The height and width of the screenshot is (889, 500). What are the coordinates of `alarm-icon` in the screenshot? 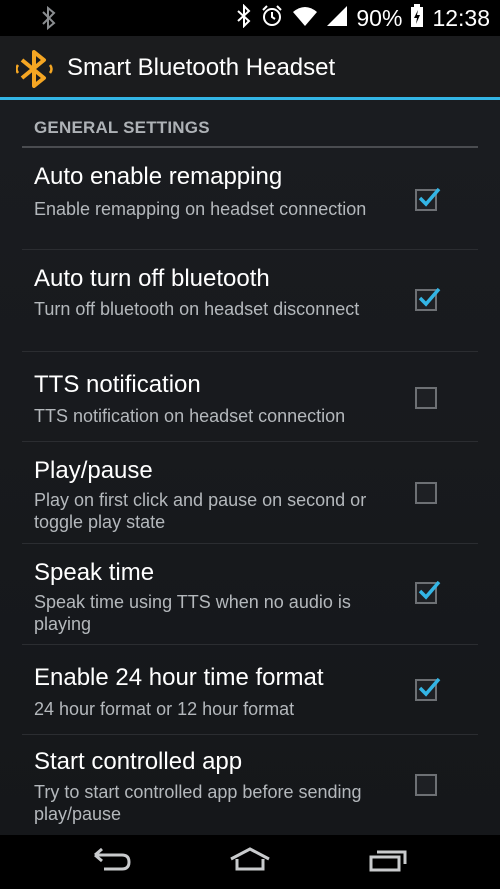 It's located at (272, 18).